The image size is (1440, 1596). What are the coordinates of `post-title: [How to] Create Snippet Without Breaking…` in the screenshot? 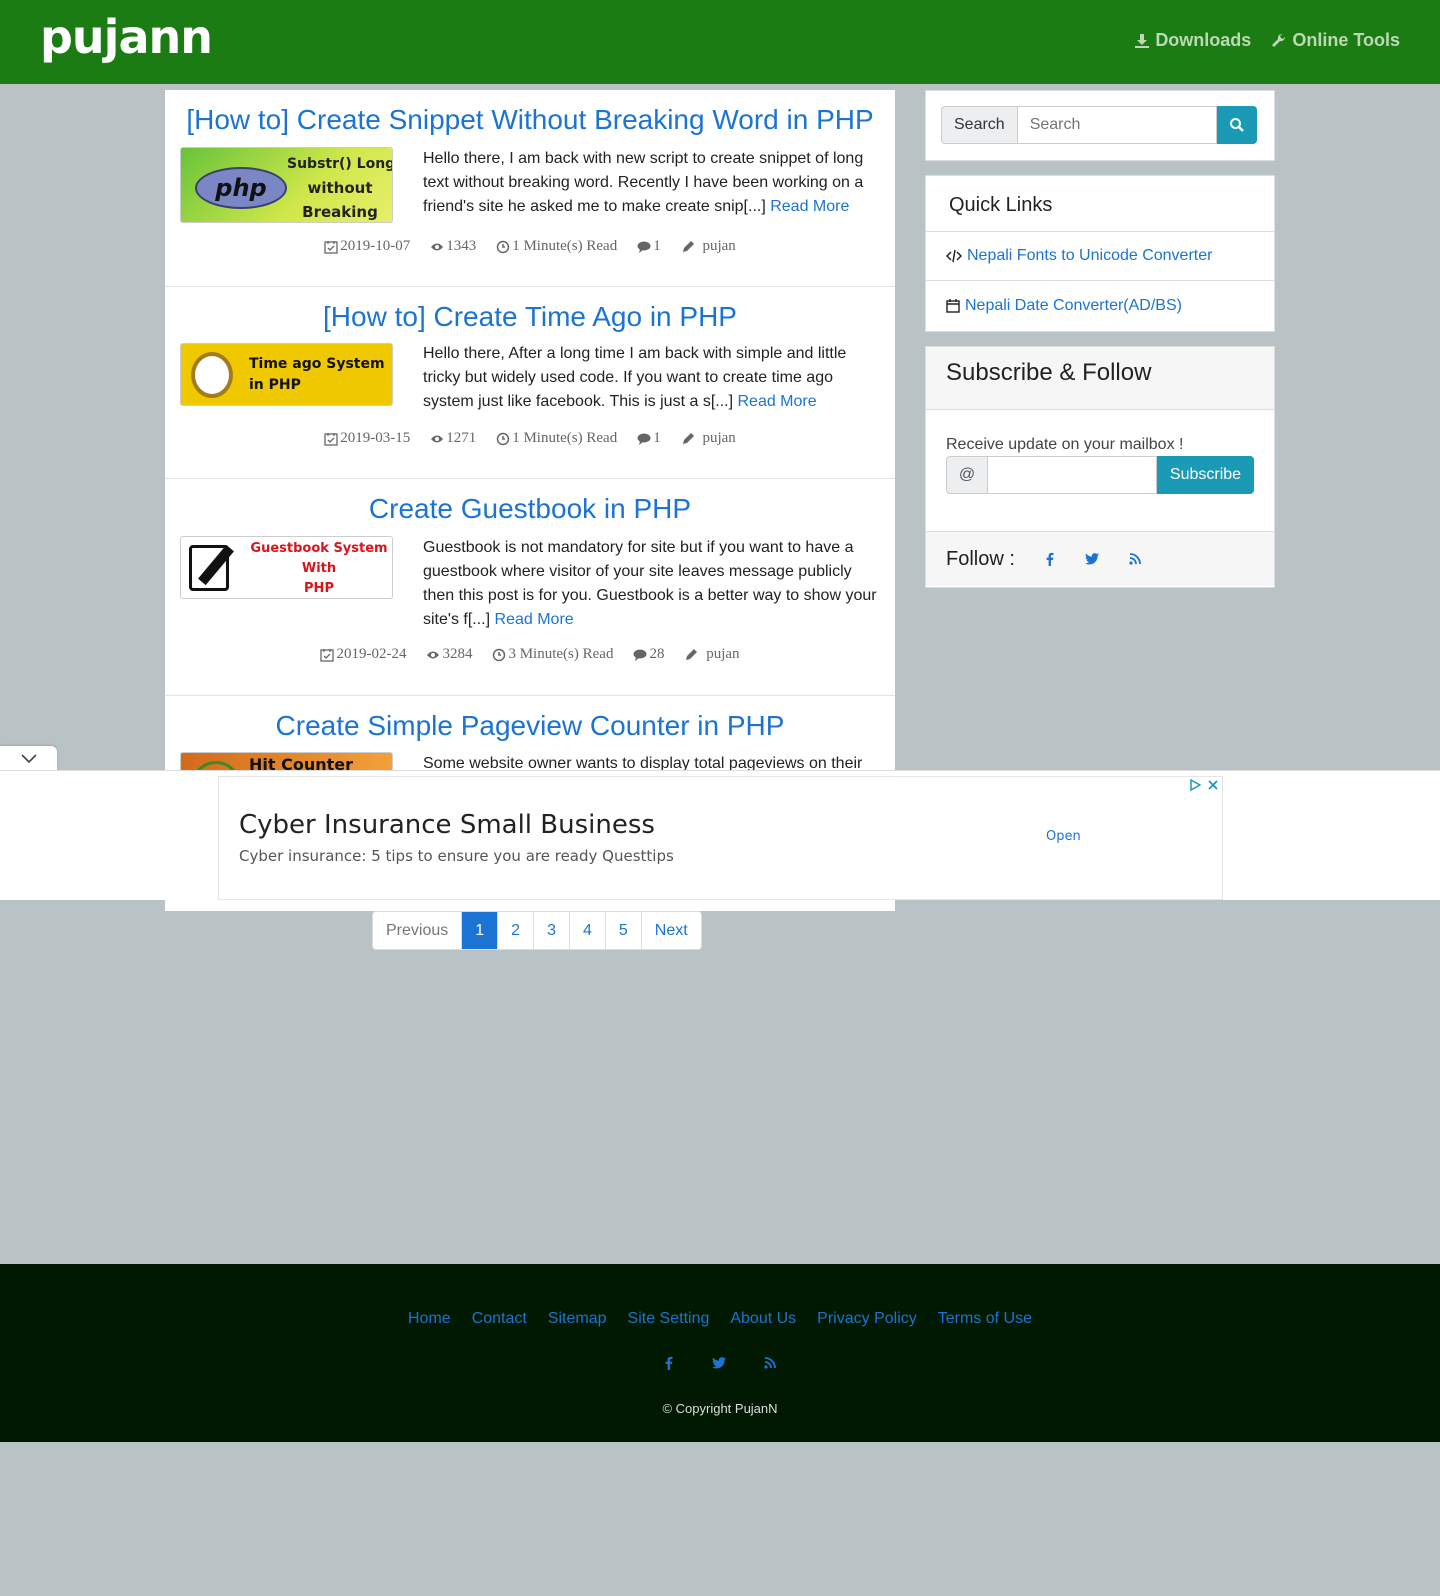 It's located at (530, 120).